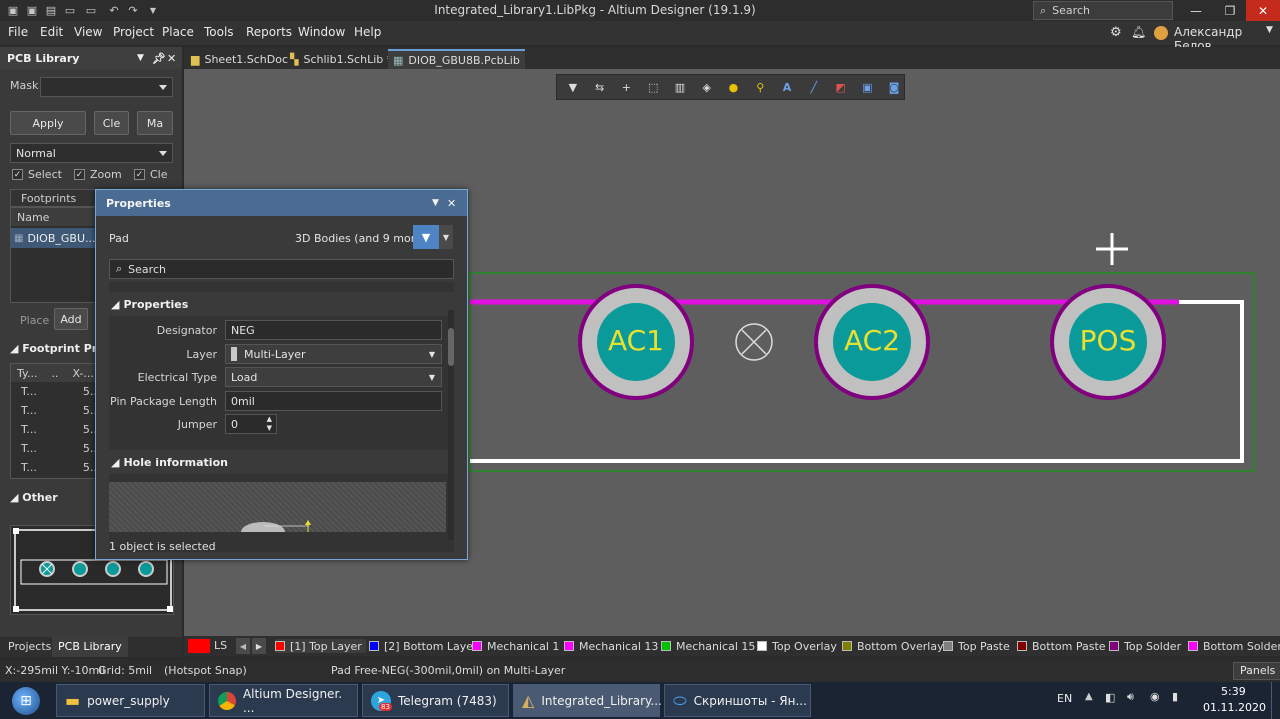 This screenshot has height=719, width=1280. Describe the element at coordinates (426, 237) in the screenshot. I see `filter-button: ▼` at that location.